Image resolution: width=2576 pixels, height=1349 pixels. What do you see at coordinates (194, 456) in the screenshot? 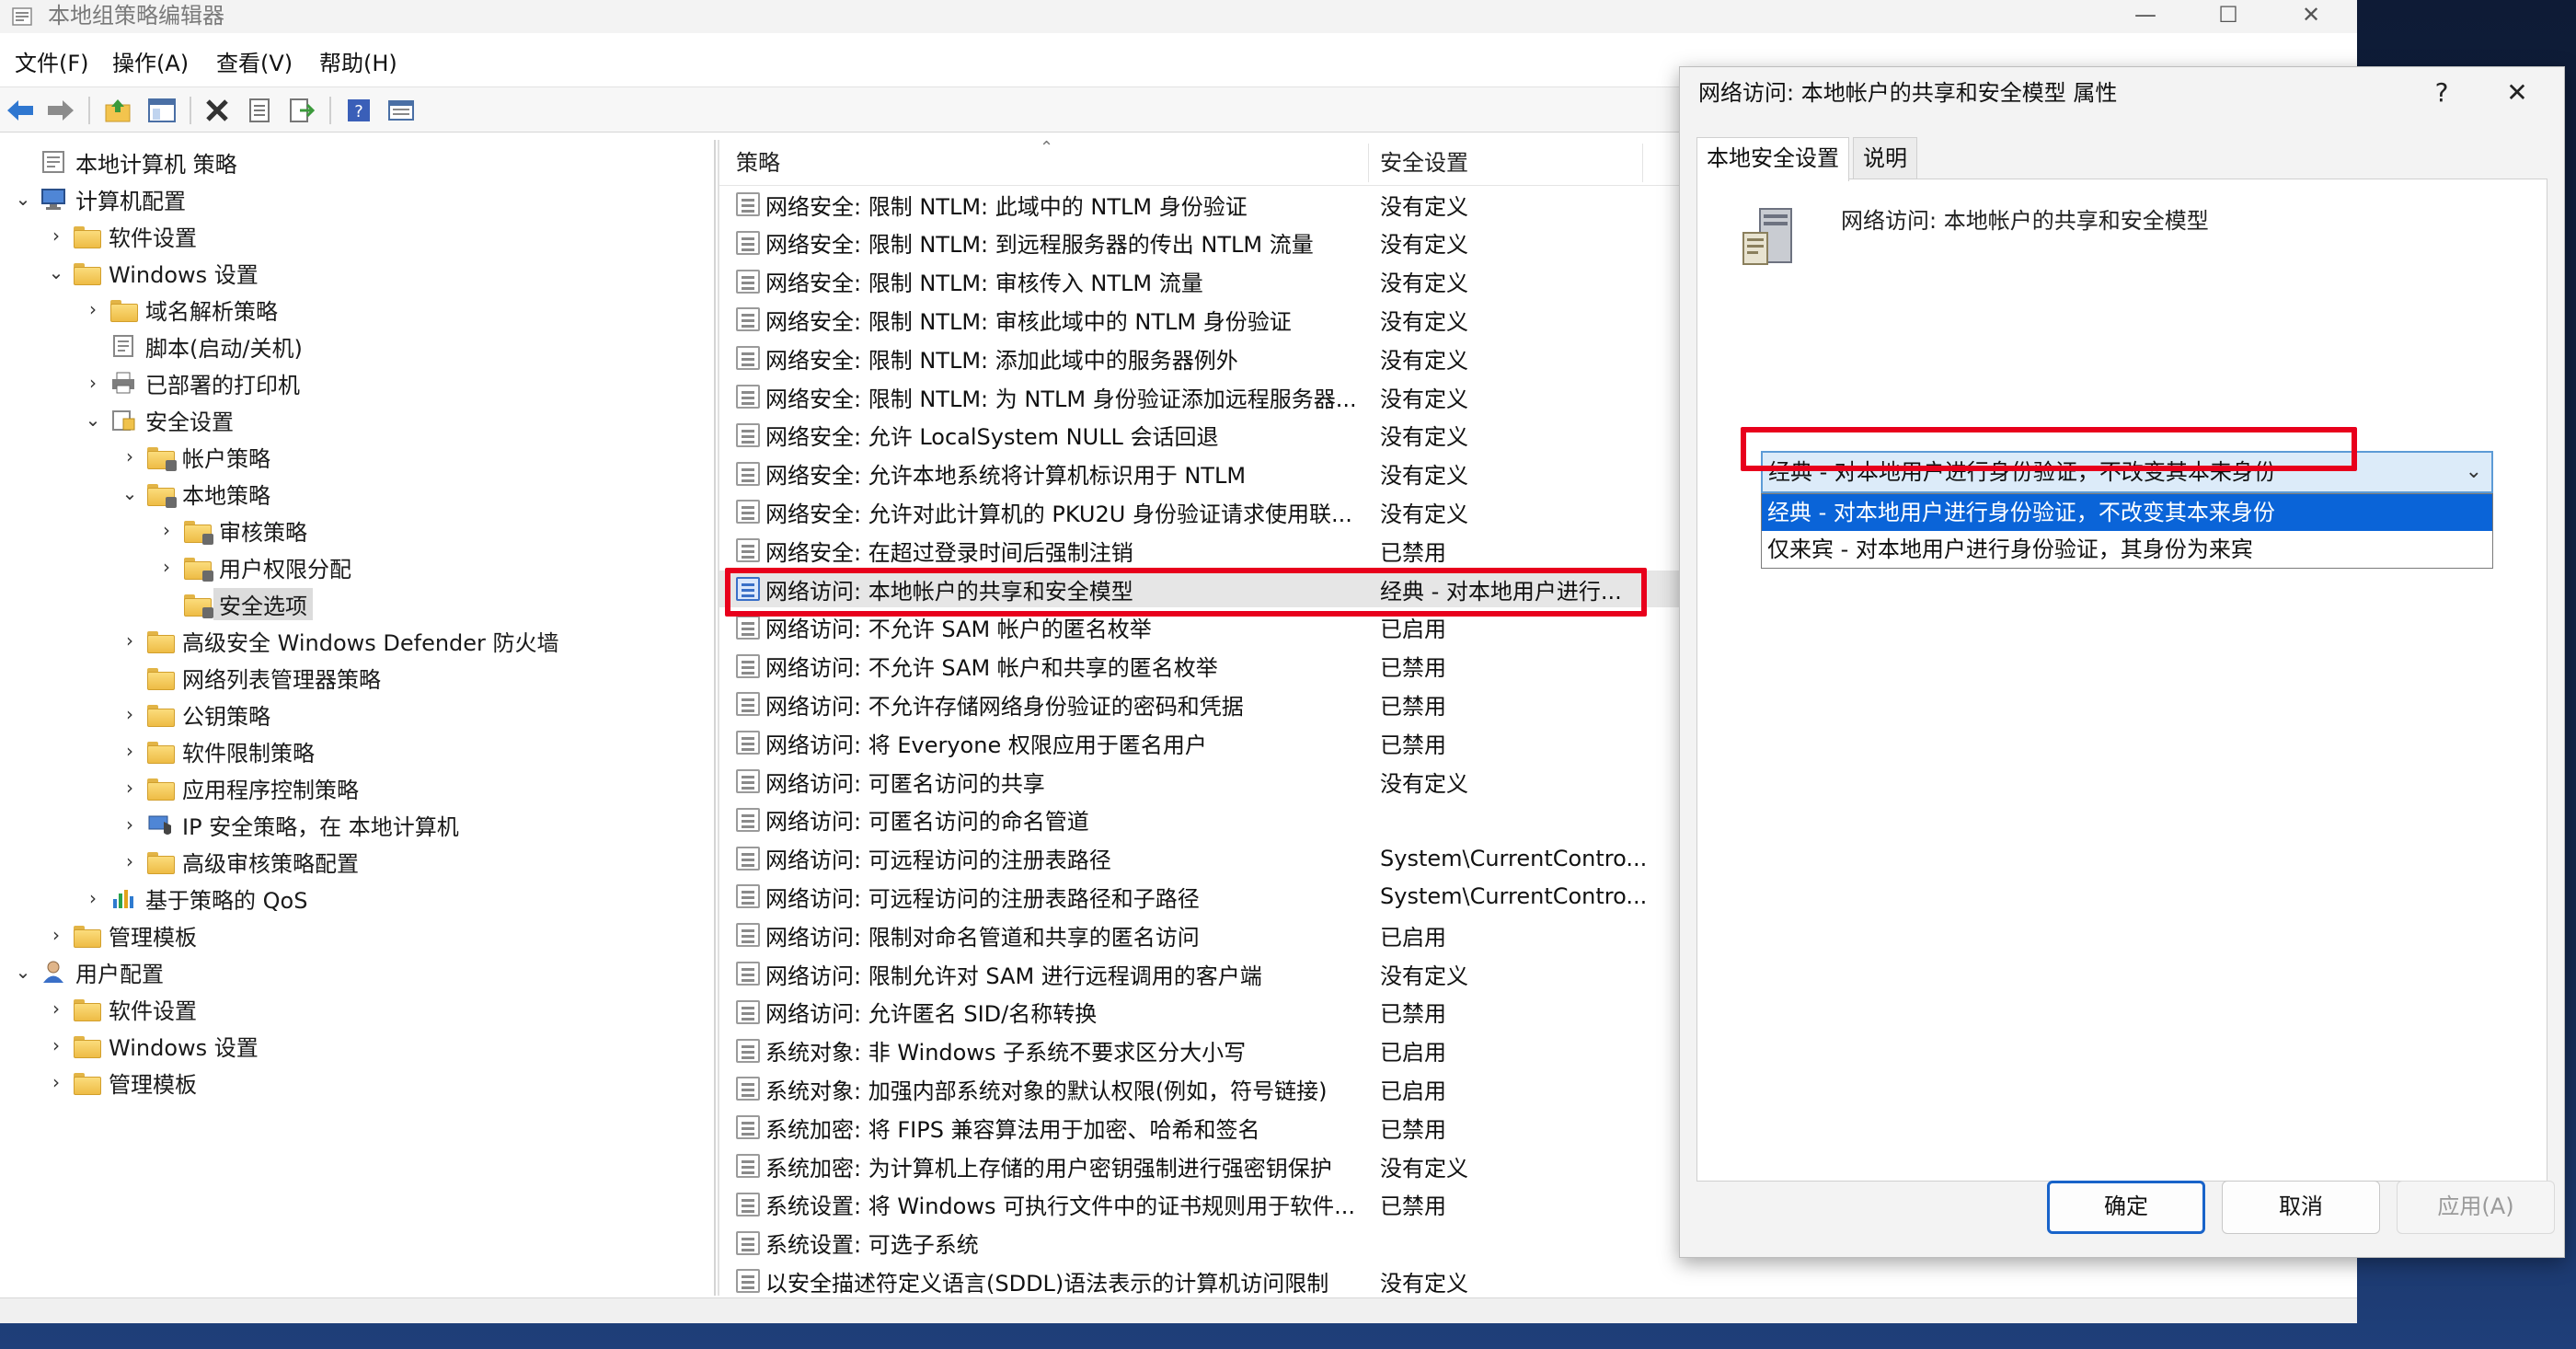
I see `tree-item: › 帐户策略` at bounding box center [194, 456].